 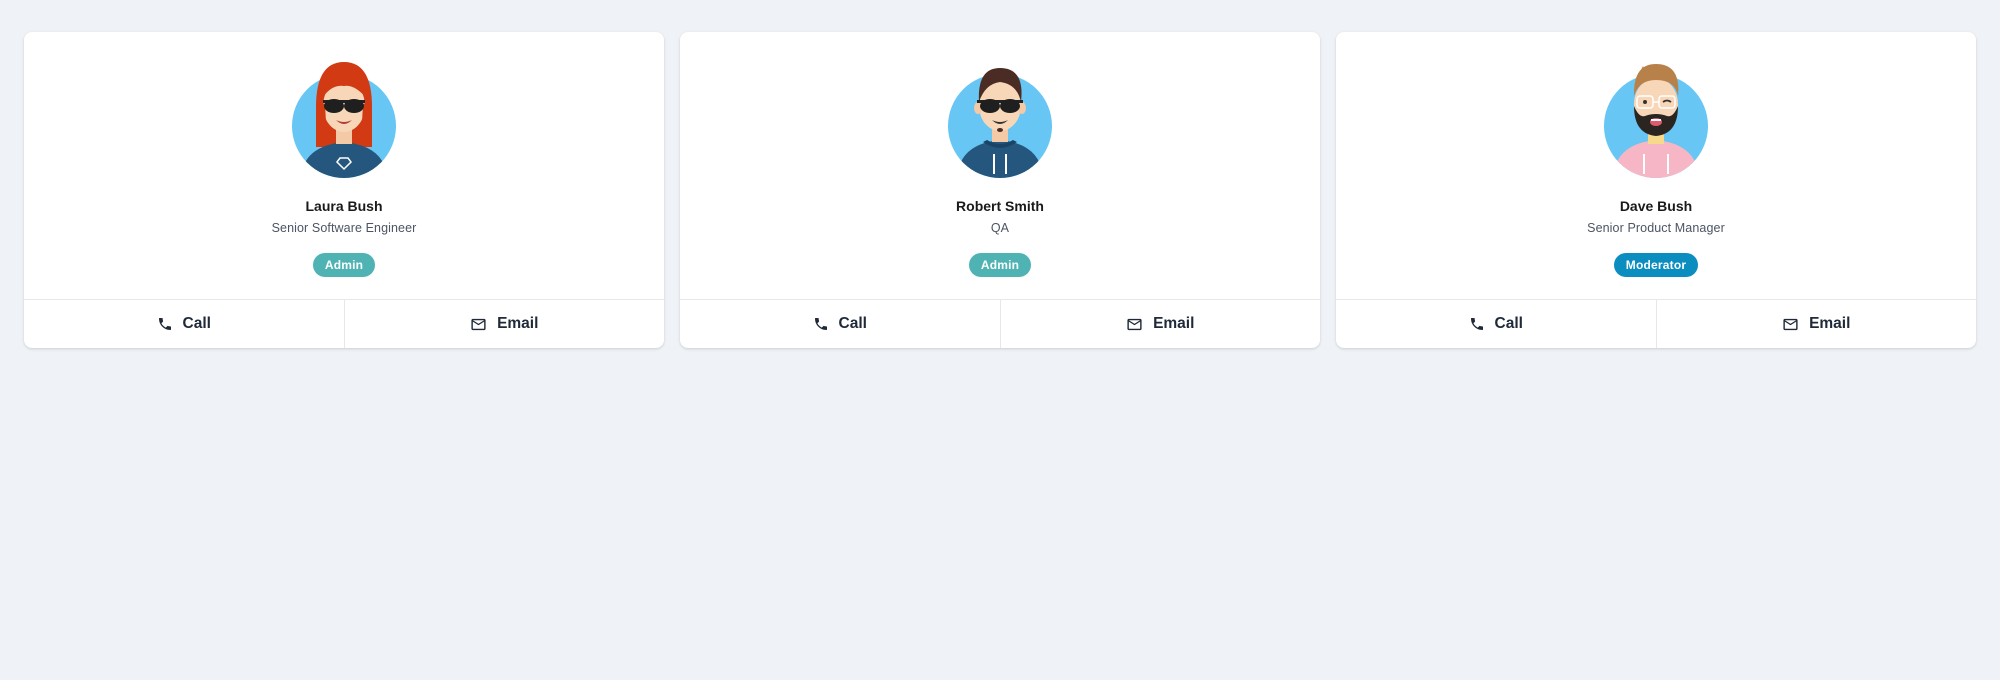 I want to click on contact-name: Laura Bush, so click(x=344, y=206).